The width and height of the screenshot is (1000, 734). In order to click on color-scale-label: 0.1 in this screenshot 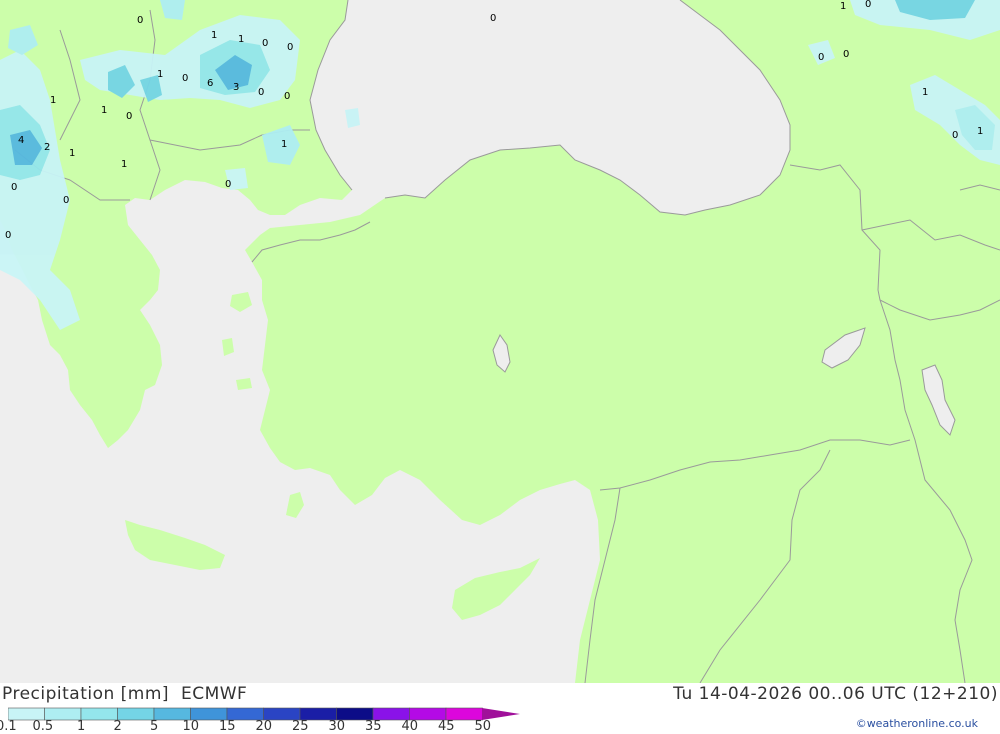, I will do `click(8, 726)`.